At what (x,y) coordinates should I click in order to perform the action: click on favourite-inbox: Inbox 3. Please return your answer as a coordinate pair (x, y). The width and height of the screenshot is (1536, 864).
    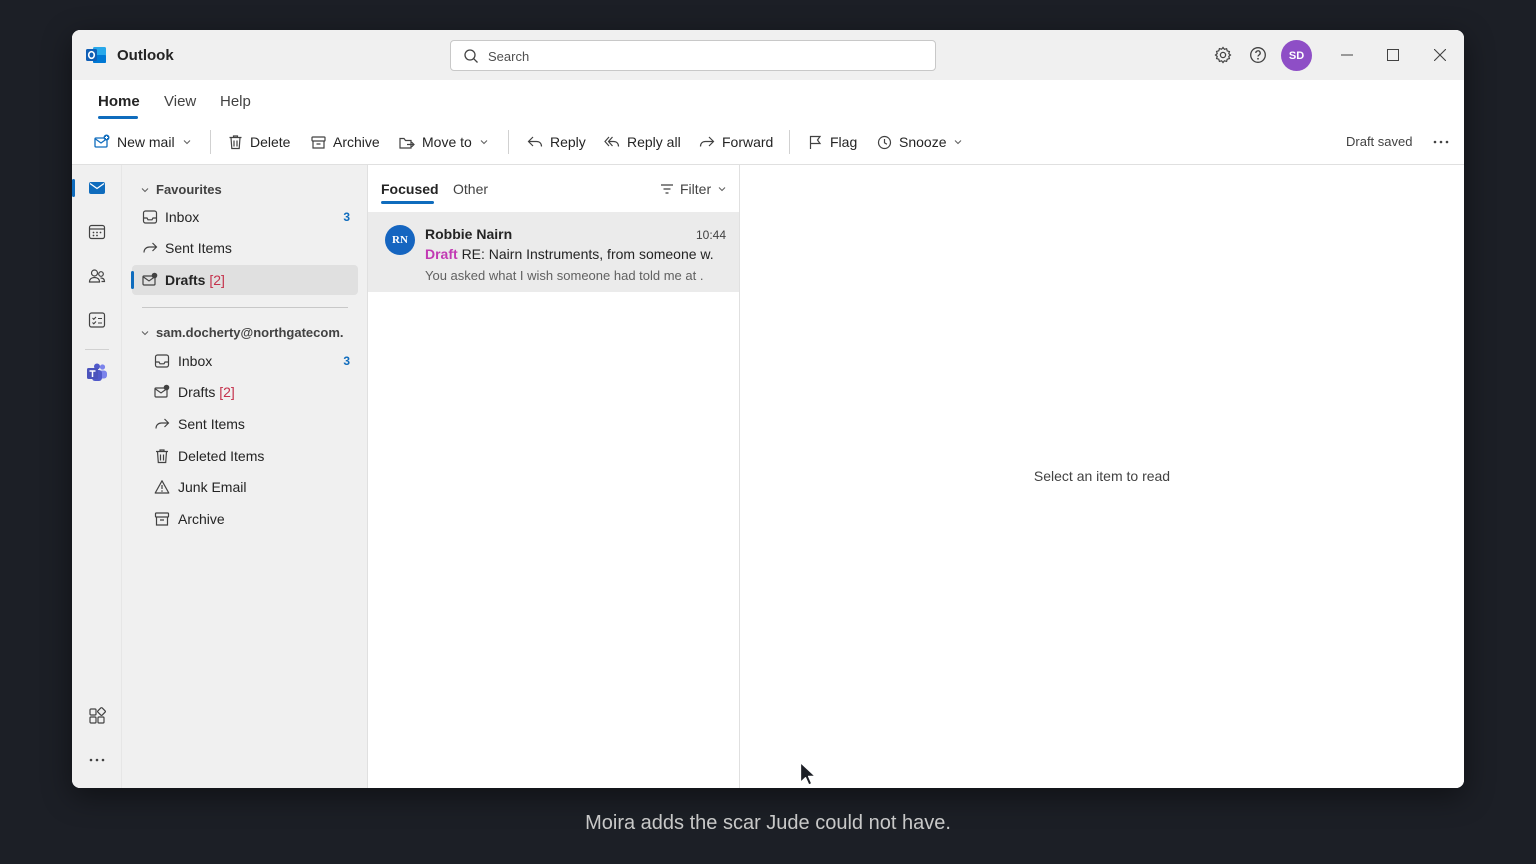
    Looking at the image, I should click on (245, 217).